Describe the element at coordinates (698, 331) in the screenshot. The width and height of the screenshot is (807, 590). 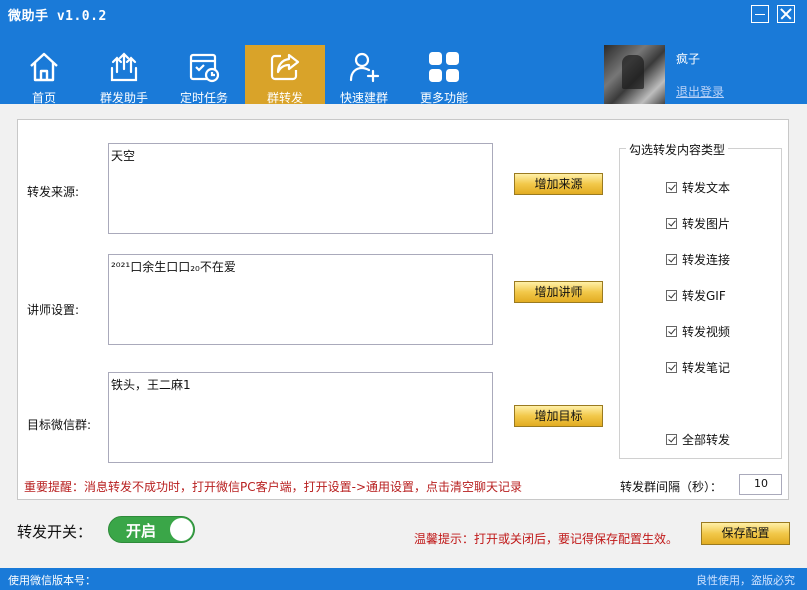
I see `checkbox-video: 转发视频` at that location.